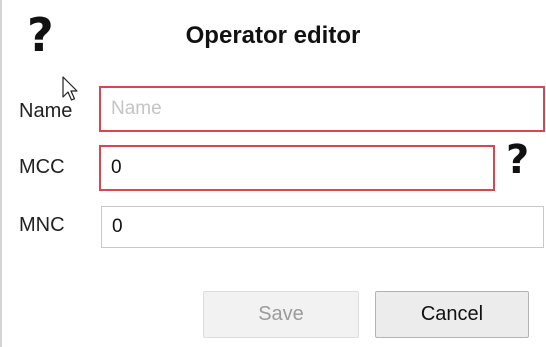 This screenshot has height=347, width=546. I want to click on mnc-field, so click(322, 227).